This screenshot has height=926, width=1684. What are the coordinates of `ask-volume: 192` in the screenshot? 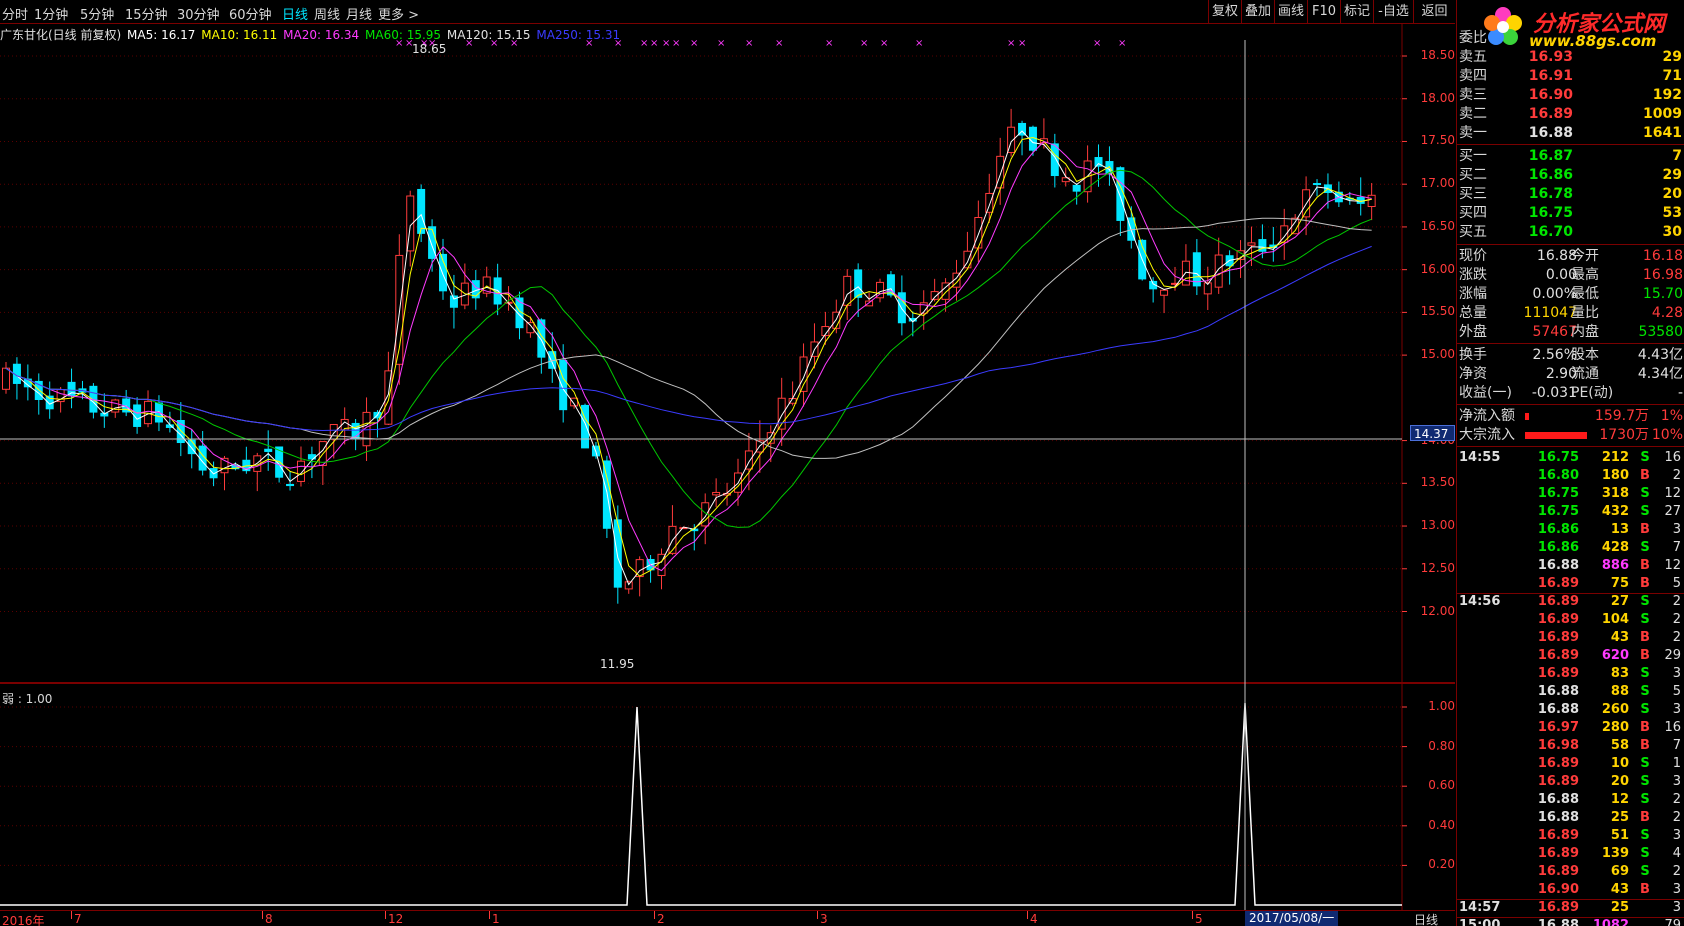 It's located at (1667, 95).